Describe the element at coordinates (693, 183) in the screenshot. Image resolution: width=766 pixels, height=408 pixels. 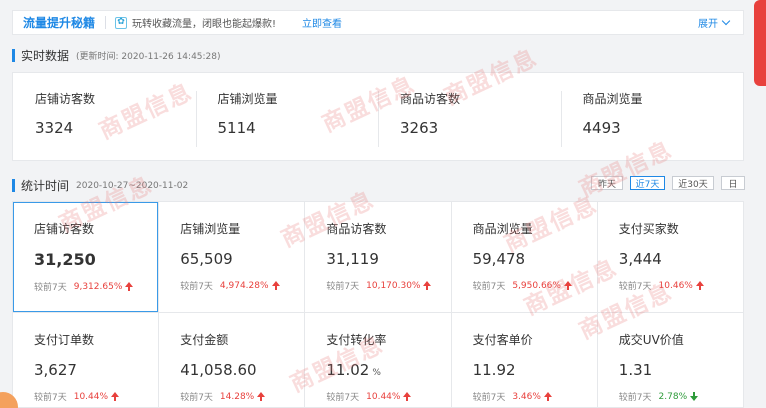
I see `range-30days-button: 近30天` at that location.